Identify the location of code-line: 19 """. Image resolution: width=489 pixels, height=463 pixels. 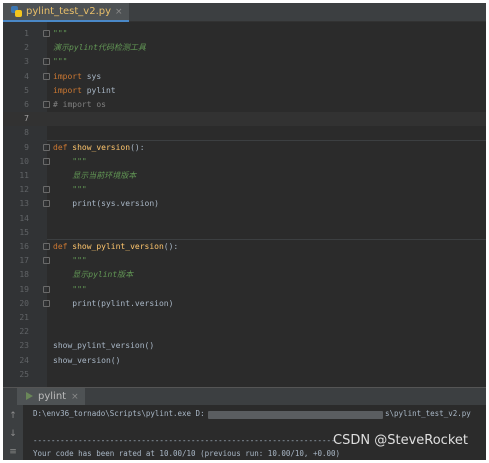
(244, 290).